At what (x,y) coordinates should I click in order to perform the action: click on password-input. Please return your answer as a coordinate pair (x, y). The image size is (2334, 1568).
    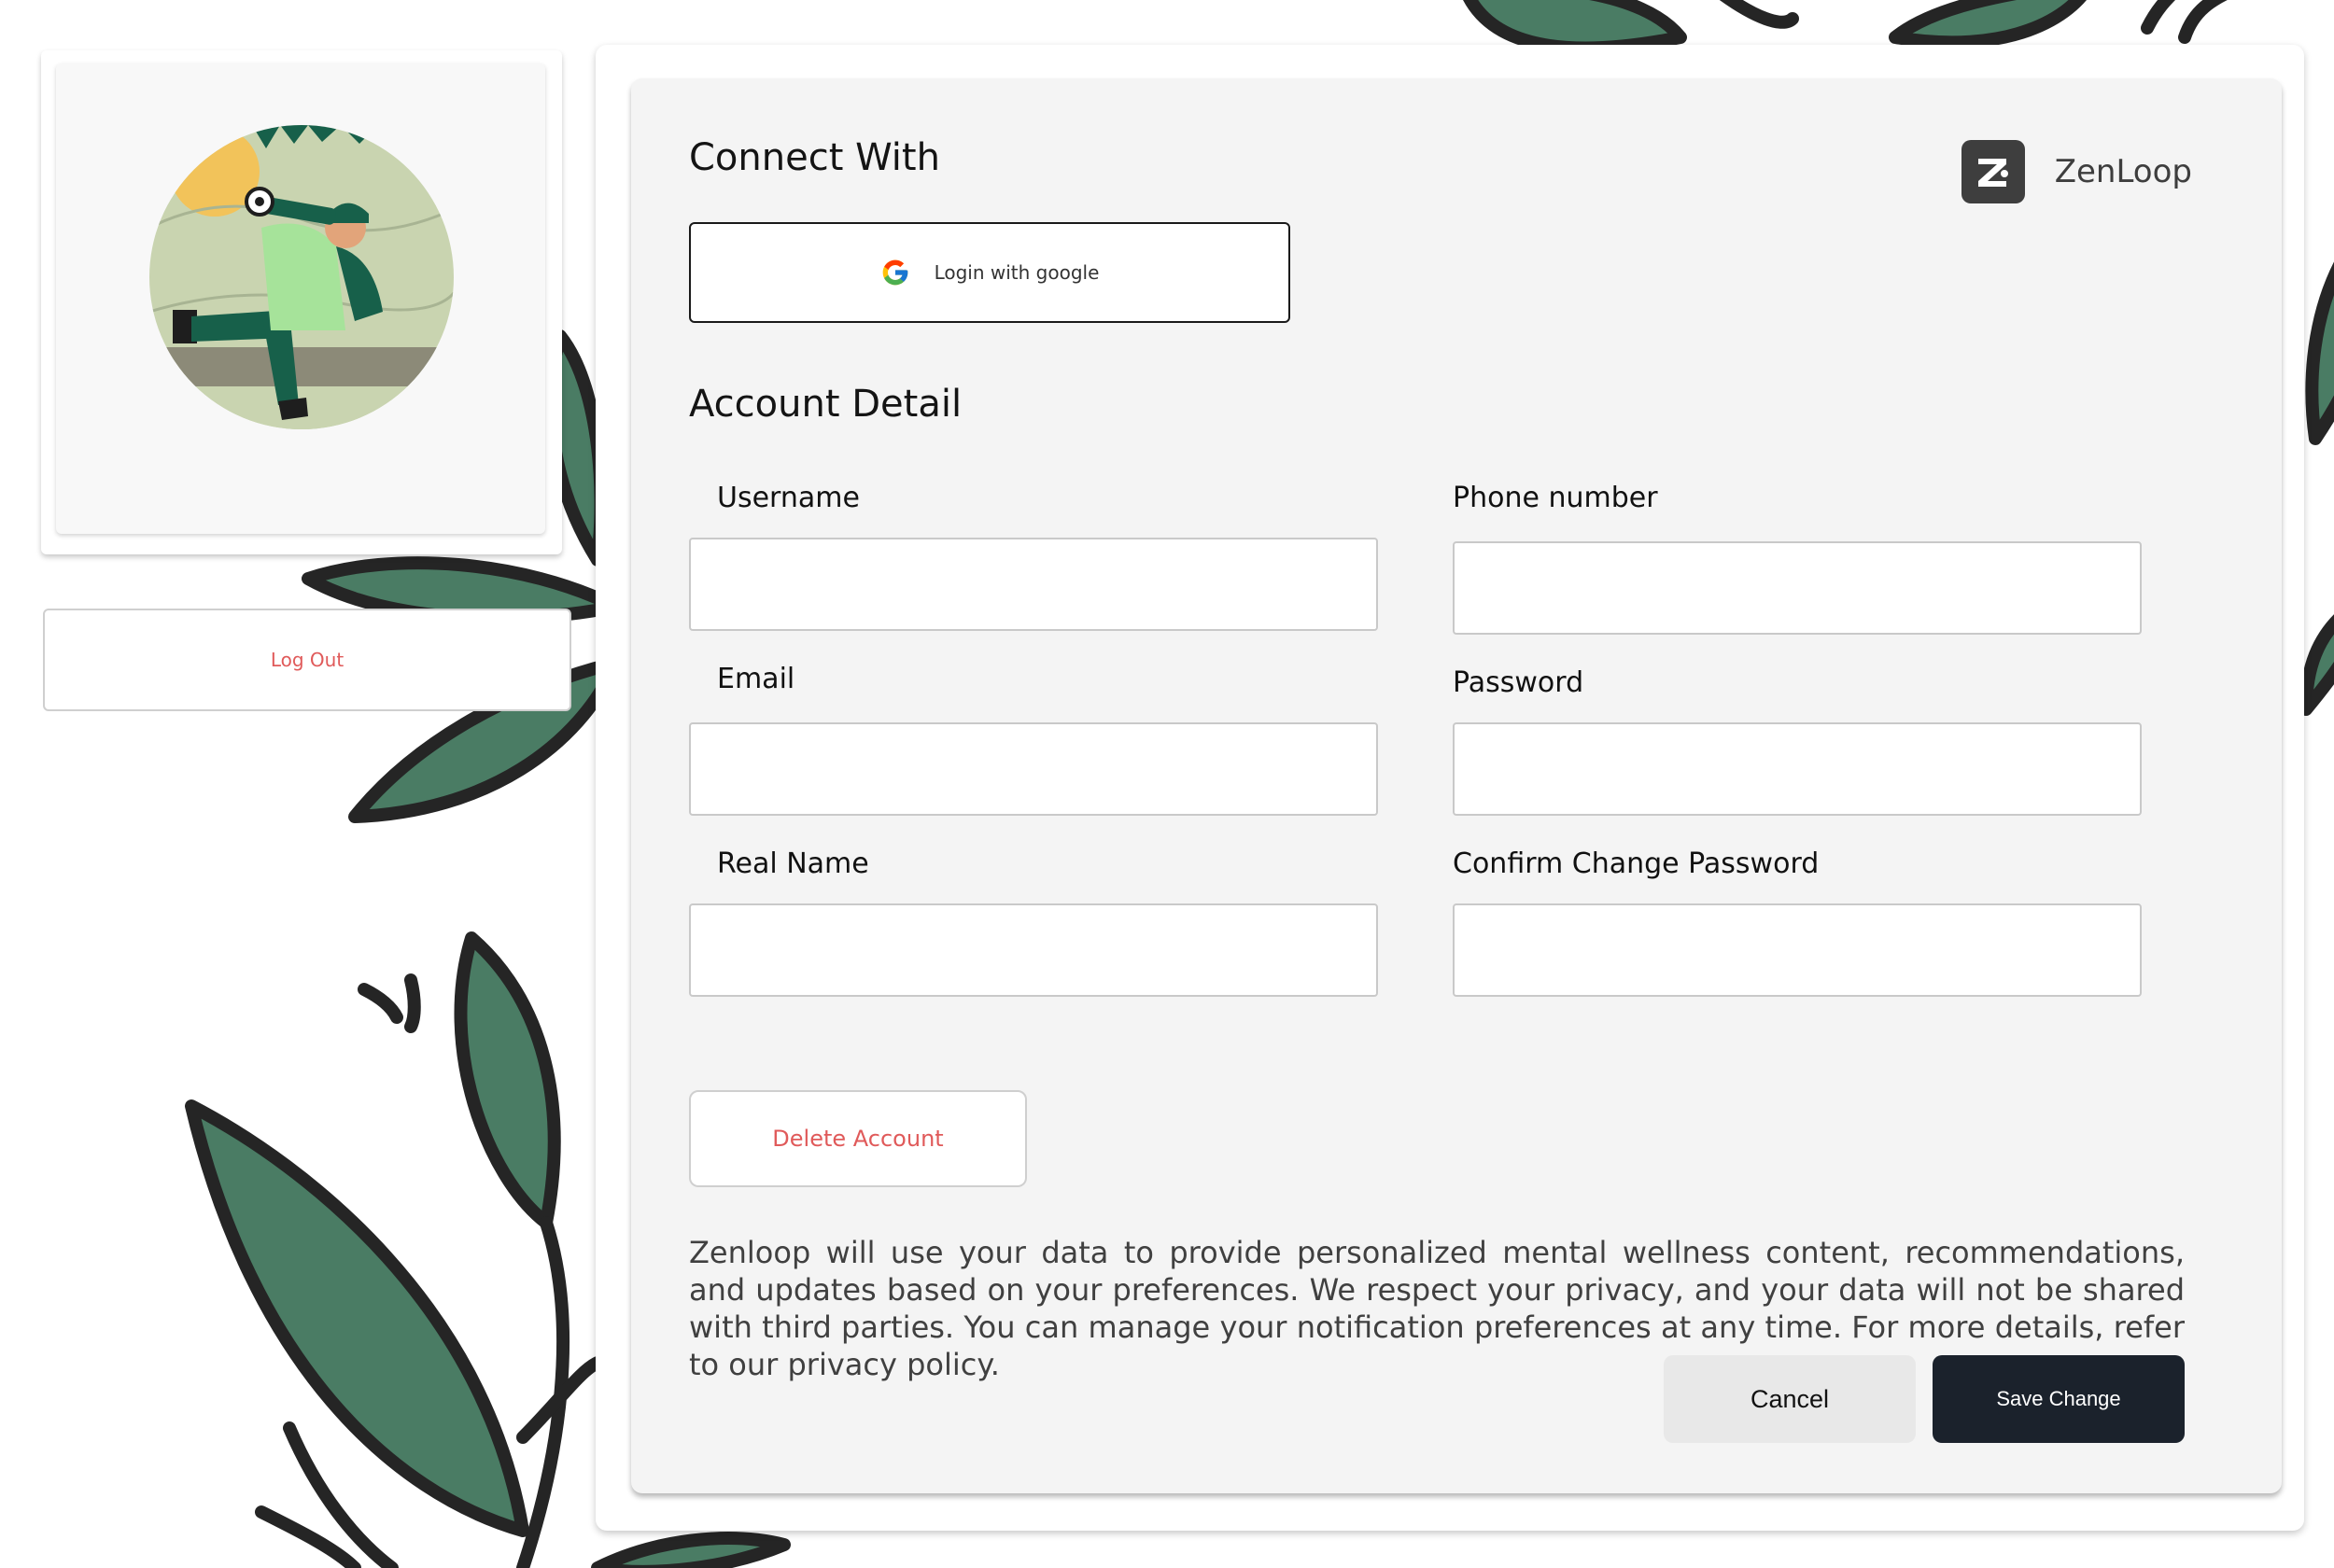
    Looking at the image, I should click on (1797, 769).